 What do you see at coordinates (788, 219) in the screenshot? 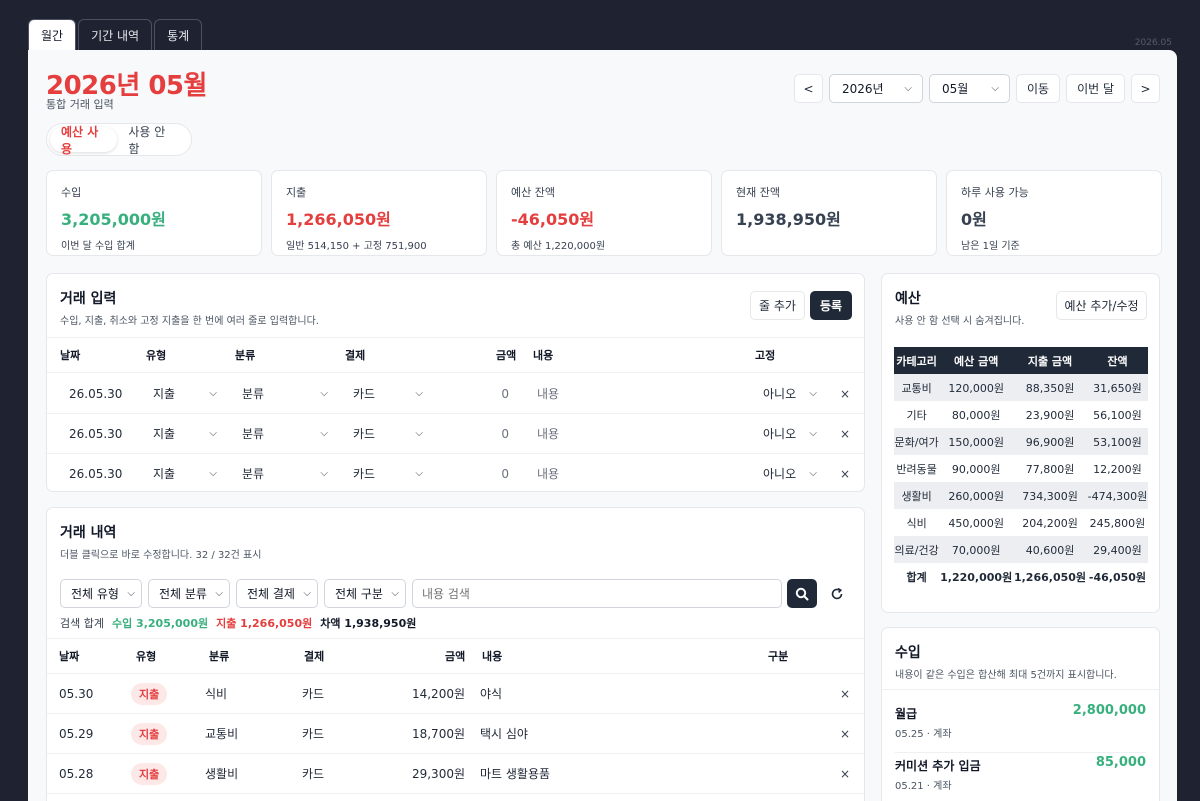
I see `card-value: 1,938,950원` at bounding box center [788, 219].